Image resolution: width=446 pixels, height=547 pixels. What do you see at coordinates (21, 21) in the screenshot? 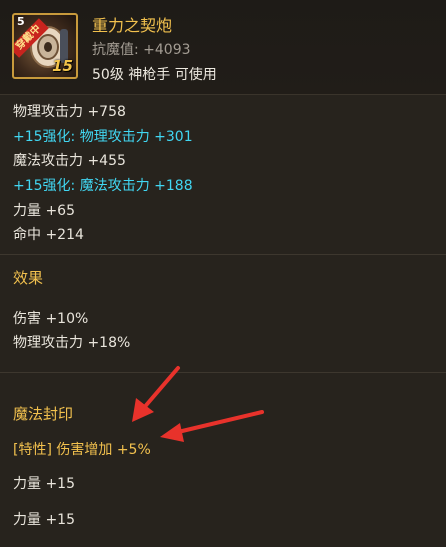
I see `icon-level-text: 5` at bounding box center [21, 21].